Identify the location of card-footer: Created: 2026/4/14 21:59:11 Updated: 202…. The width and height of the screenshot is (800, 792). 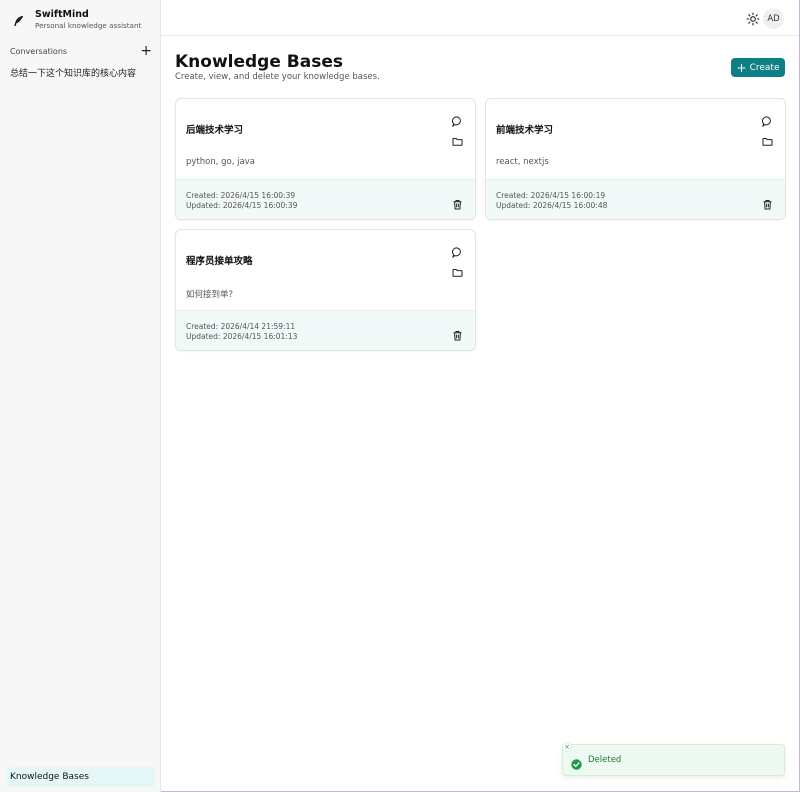
(325, 330).